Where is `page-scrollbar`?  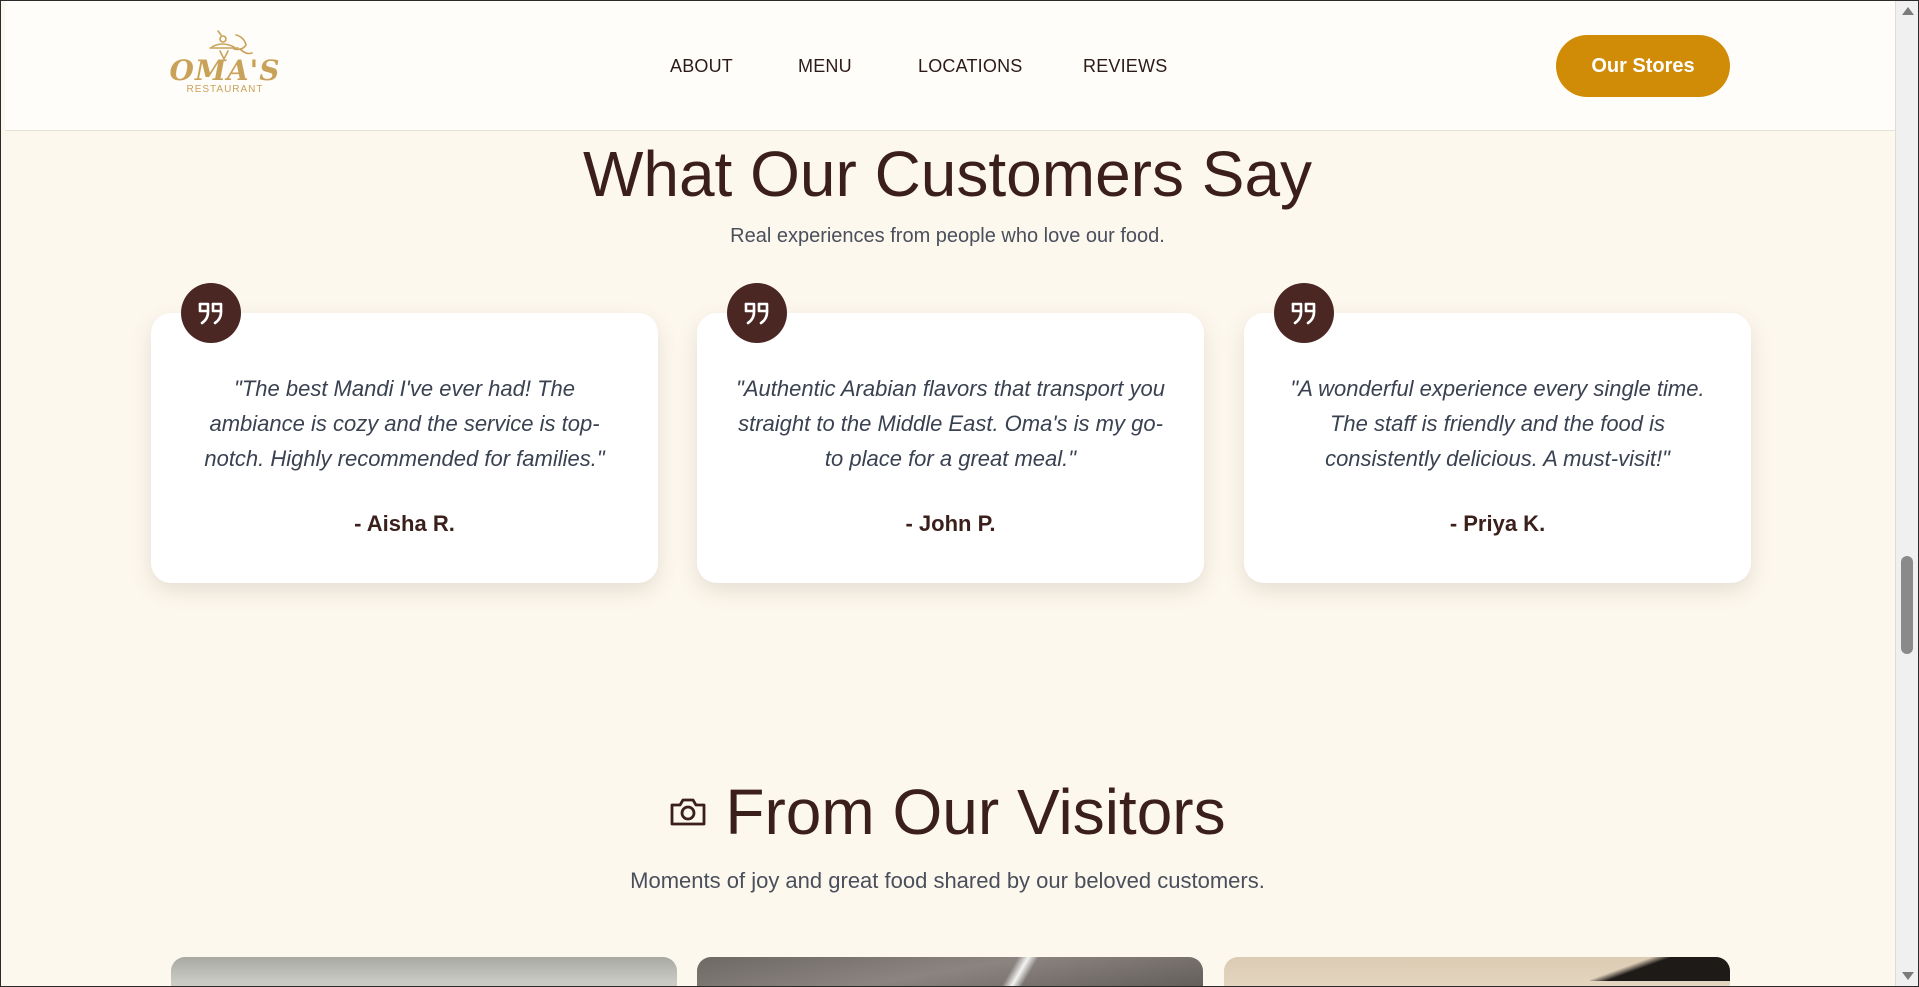 page-scrollbar is located at coordinates (1906, 493).